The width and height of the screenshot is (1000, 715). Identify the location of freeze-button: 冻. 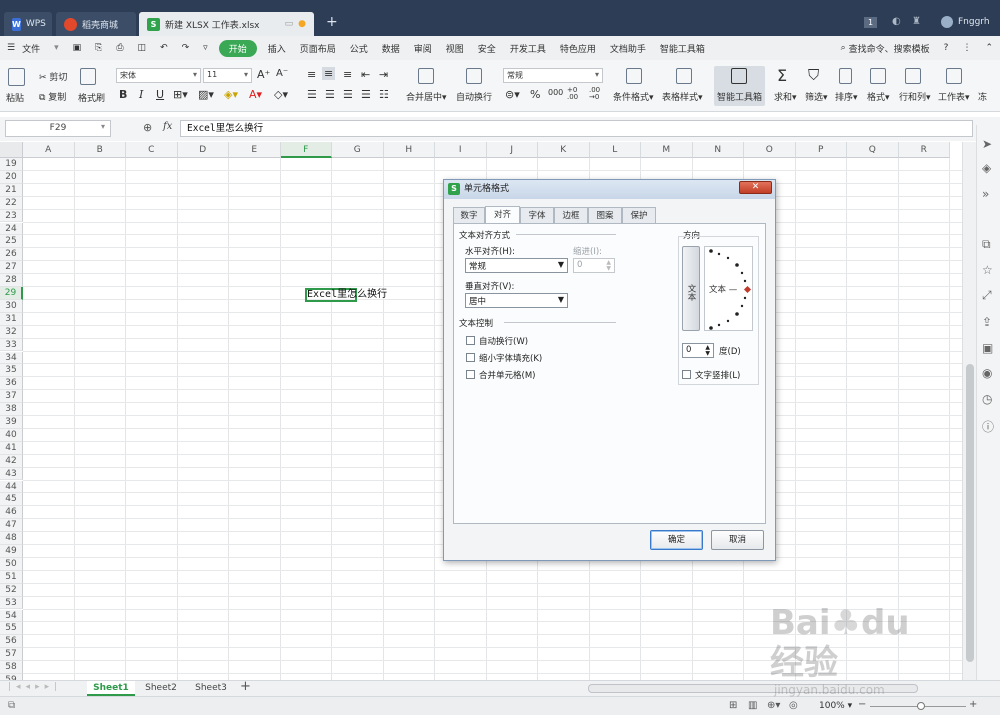
(982, 96).